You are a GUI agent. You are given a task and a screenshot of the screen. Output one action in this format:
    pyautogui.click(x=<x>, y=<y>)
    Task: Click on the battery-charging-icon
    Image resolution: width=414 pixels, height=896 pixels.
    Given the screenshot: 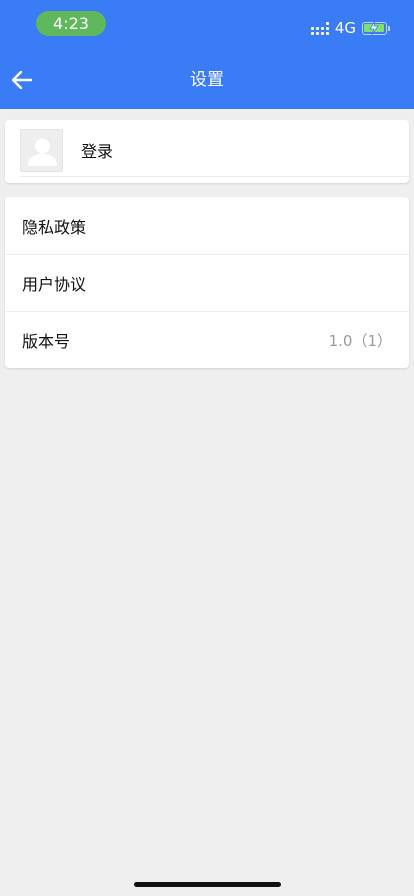 What is the action you would take?
    pyautogui.click(x=376, y=27)
    